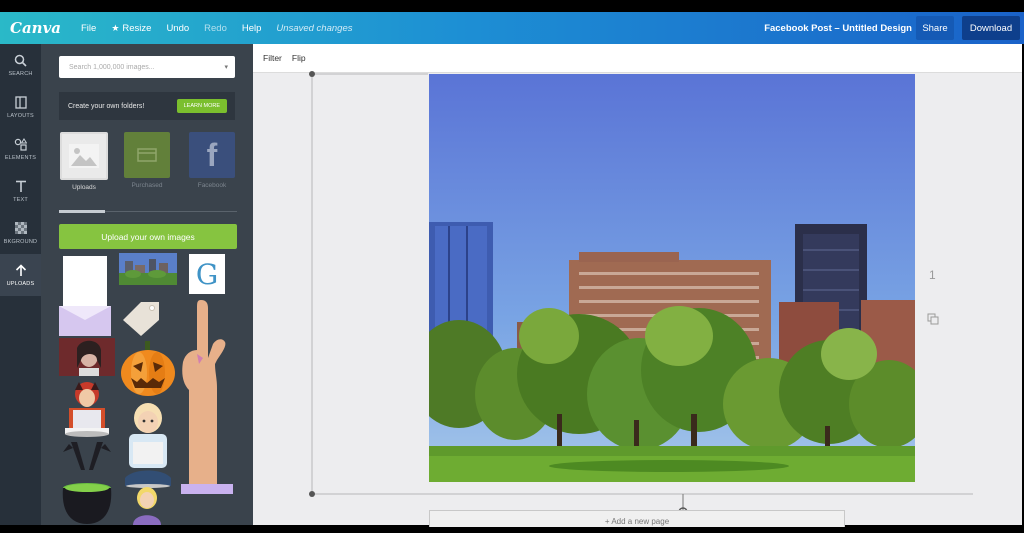 Image resolution: width=1024 pixels, height=533 pixels. What do you see at coordinates (87, 502) in the screenshot?
I see `uploaded-image-cauldron` at bounding box center [87, 502].